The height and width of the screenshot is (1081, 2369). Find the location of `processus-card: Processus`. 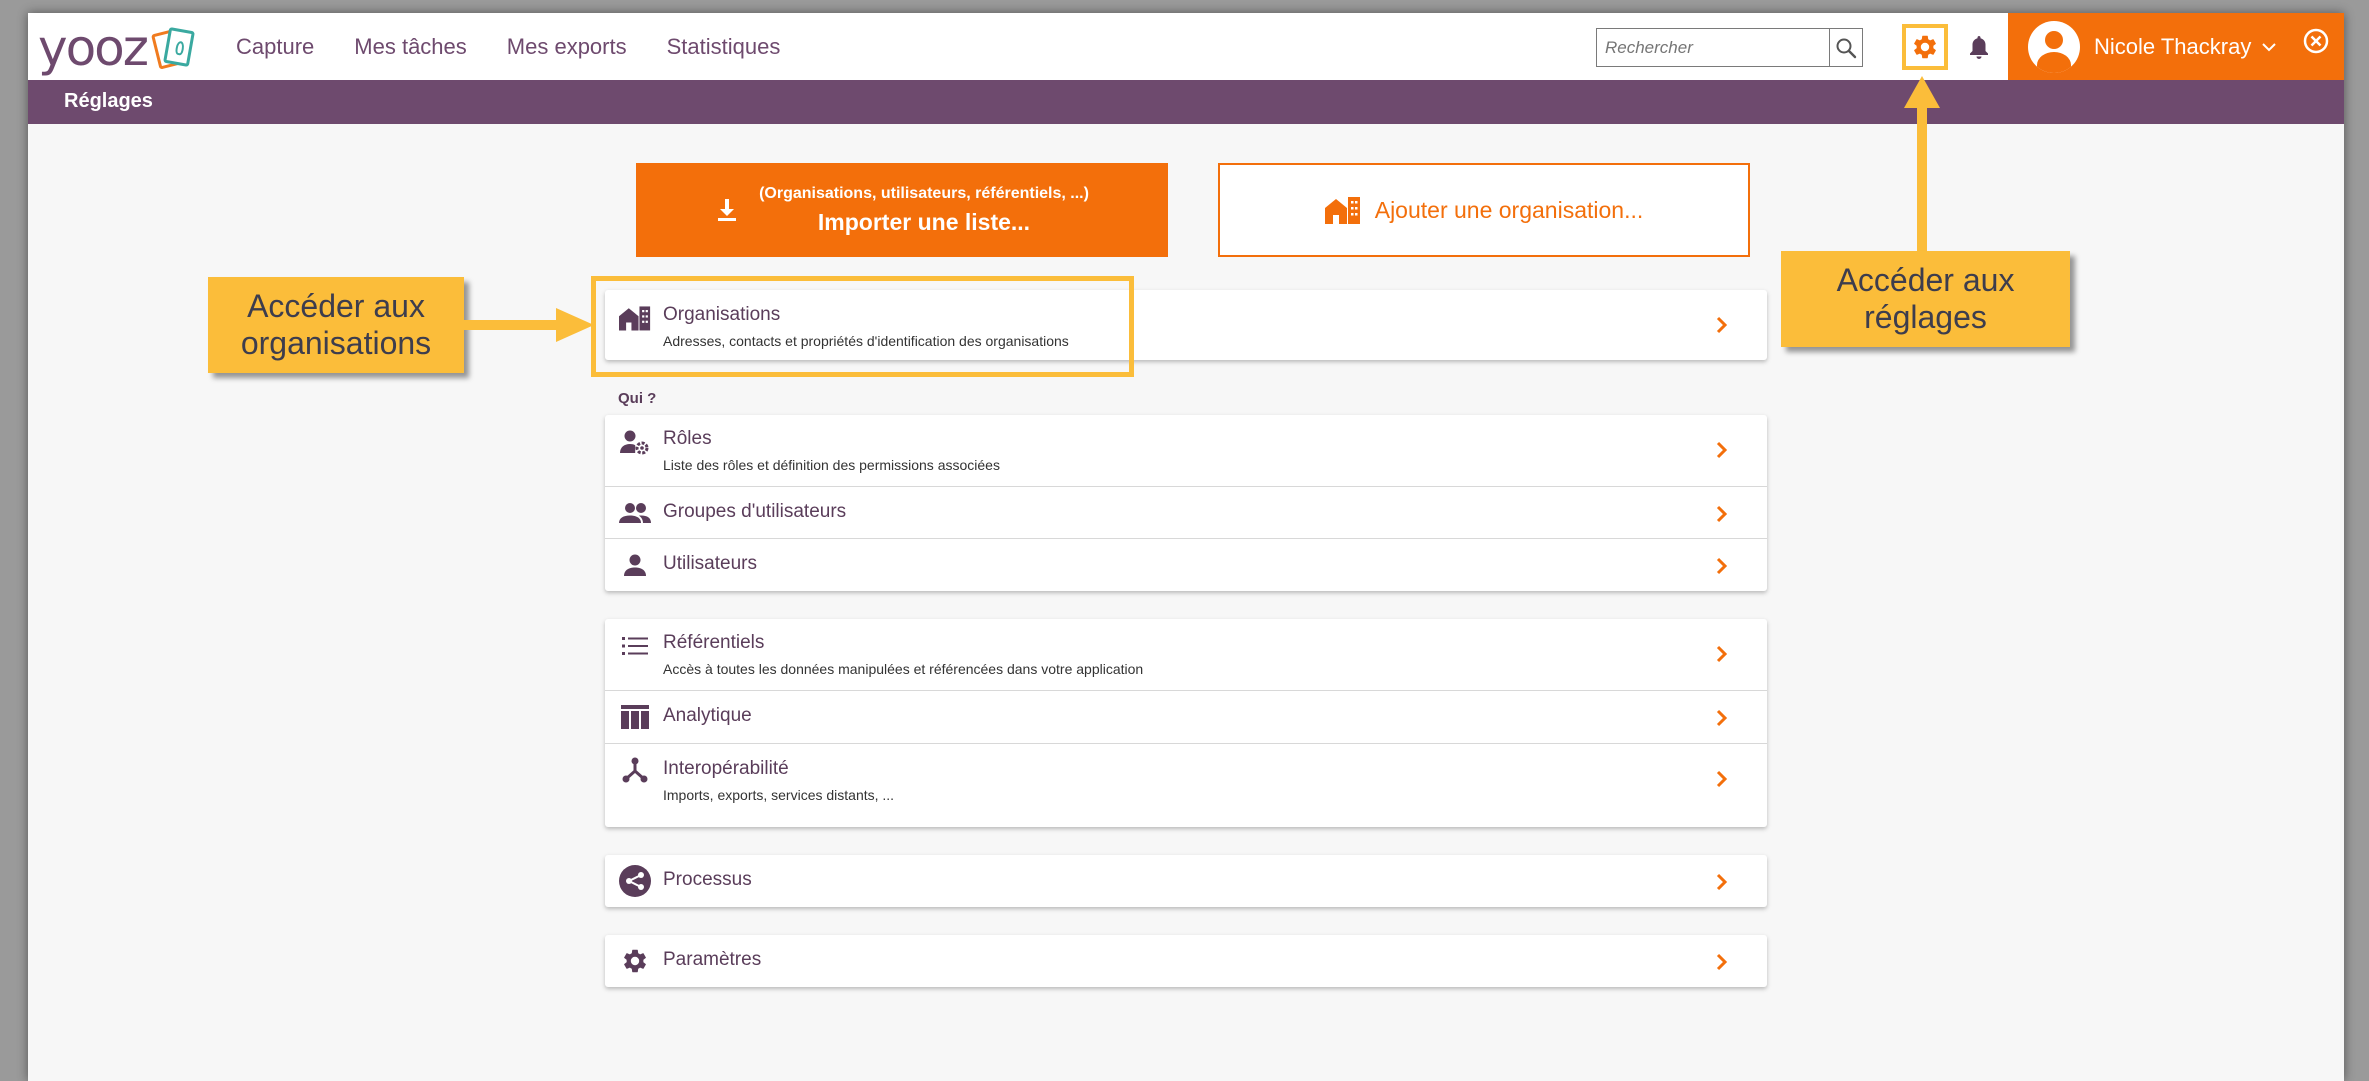

processus-card: Processus is located at coordinates (1186, 881).